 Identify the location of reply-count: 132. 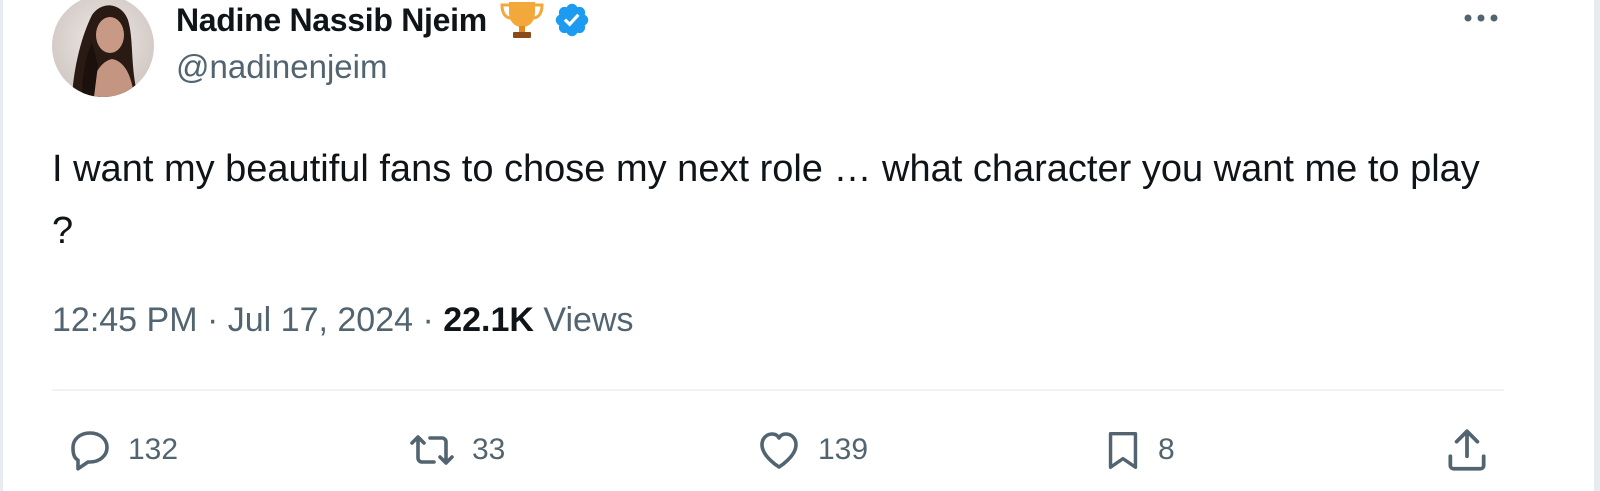
(153, 449).